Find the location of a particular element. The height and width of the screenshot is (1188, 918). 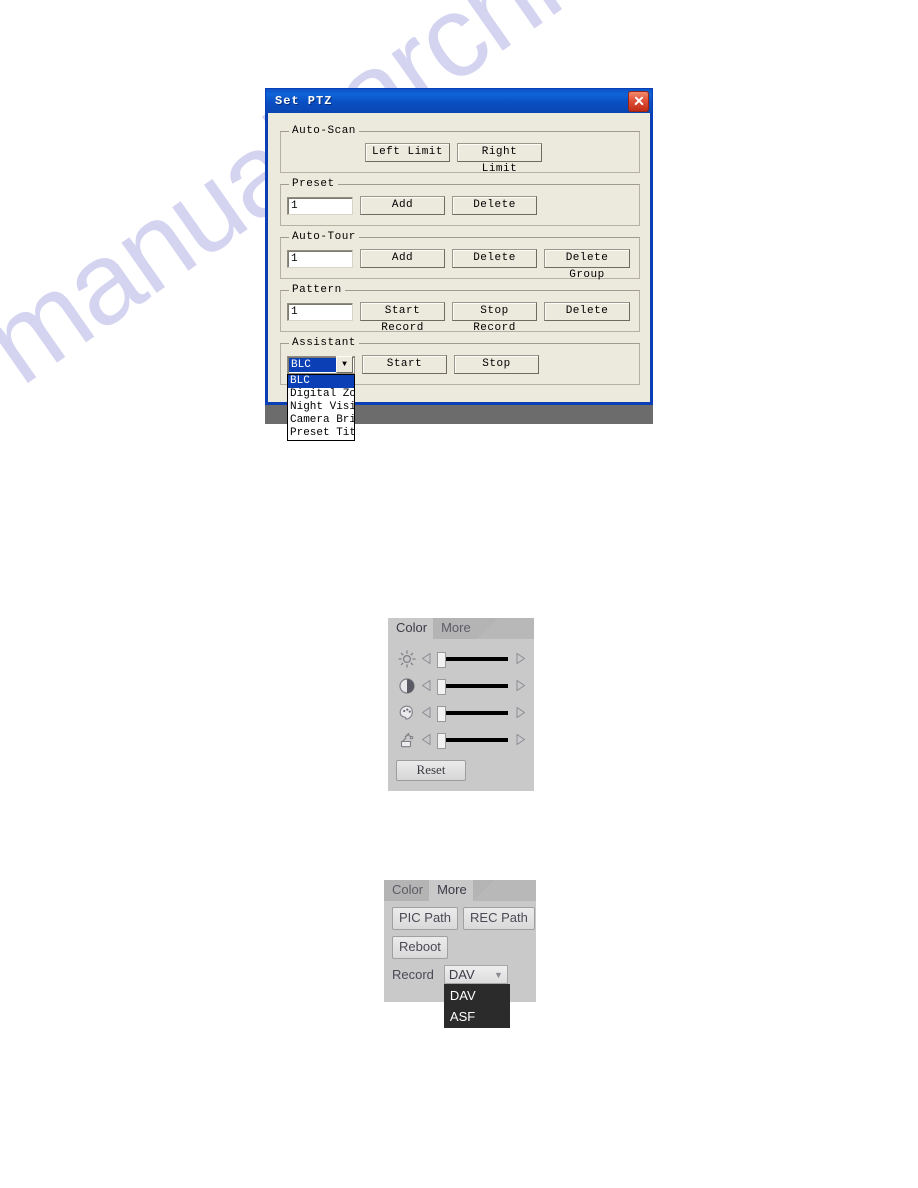

saturation-decrease-arrow is located at coordinates (426, 739).